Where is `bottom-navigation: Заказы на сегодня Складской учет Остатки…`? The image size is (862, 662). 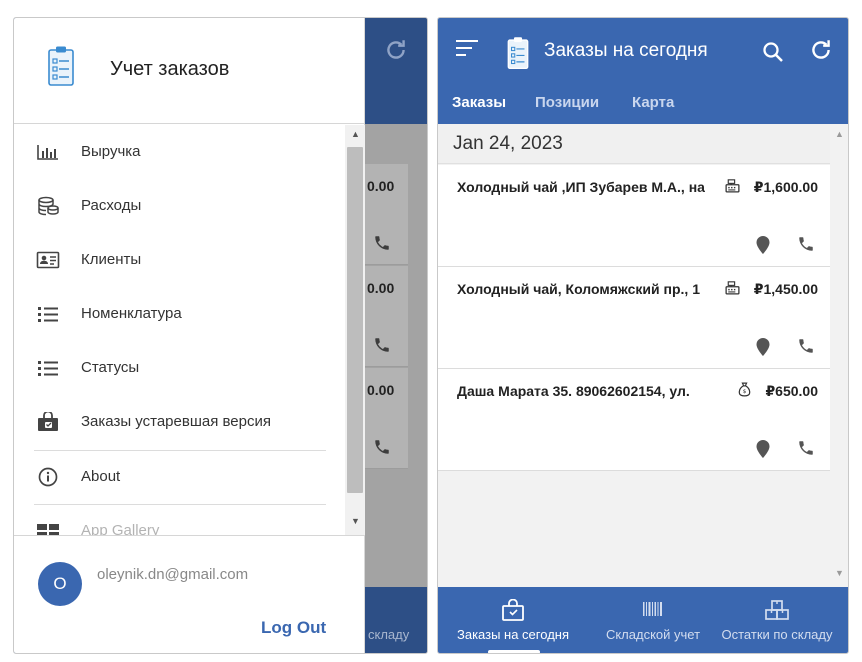
bottom-navigation: Заказы на сегодня Складской учет Остатки… is located at coordinates (643, 620).